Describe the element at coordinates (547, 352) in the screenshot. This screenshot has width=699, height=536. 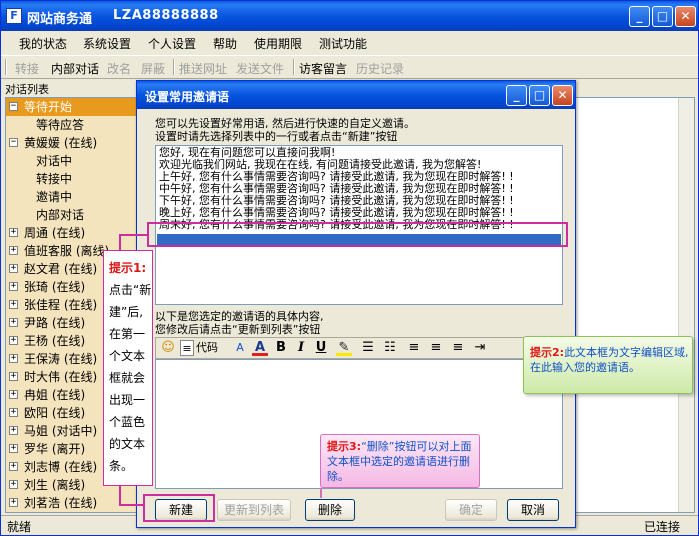
I see `tip2-title: 提示2:` at that location.